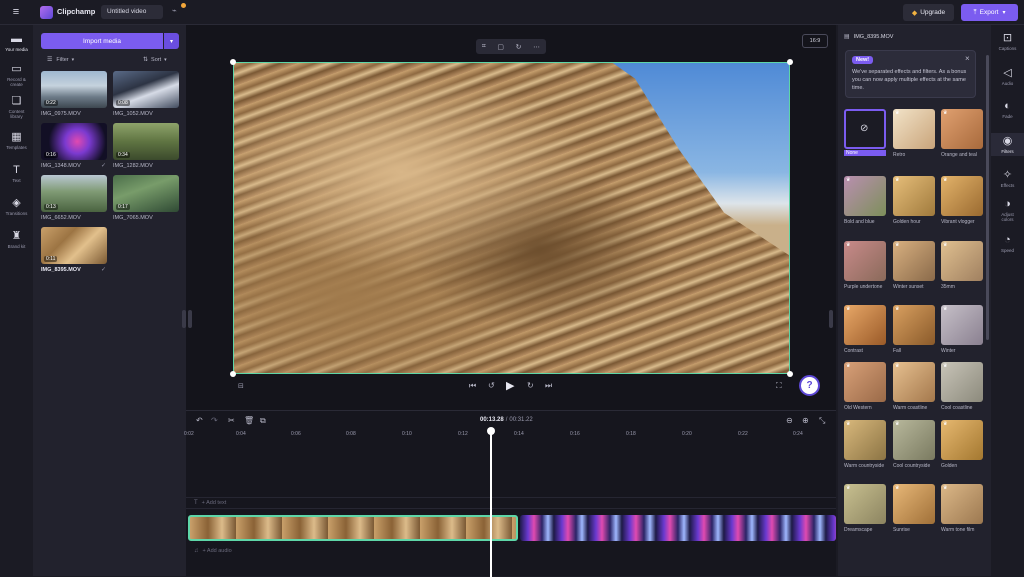 The image size is (1024, 577). What do you see at coordinates (865, 129) in the screenshot?
I see `filter-tile-selected: ⊘` at bounding box center [865, 129].